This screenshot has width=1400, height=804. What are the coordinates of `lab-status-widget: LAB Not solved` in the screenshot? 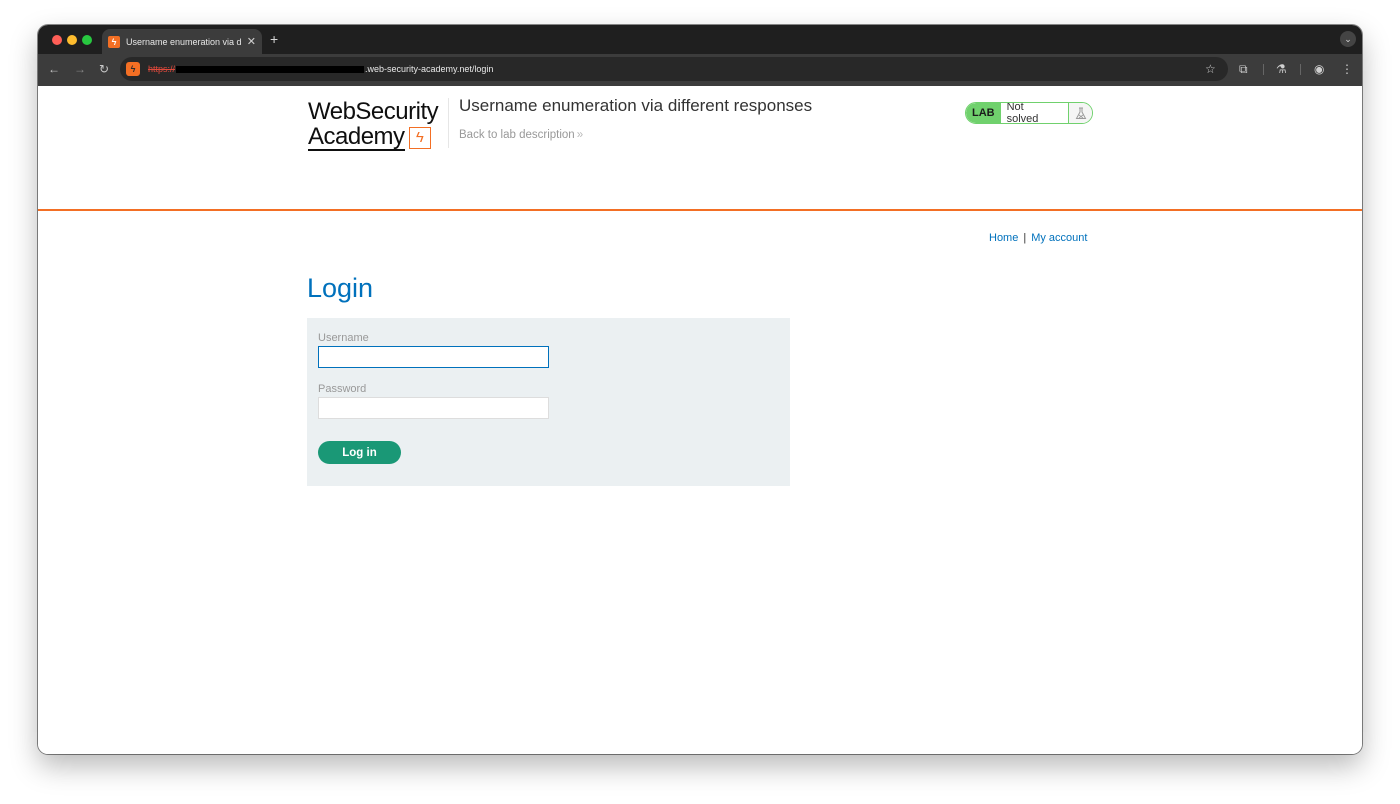 It's located at (1029, 113).